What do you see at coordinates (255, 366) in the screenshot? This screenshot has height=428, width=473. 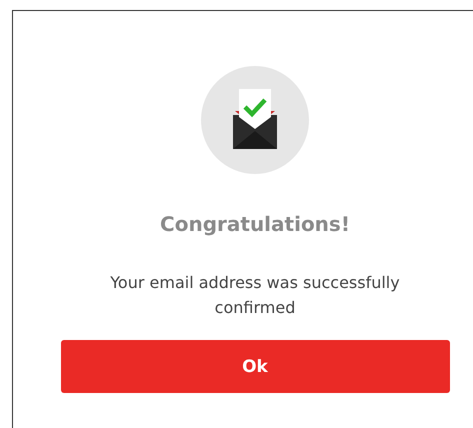 I see `ok-button: Ok` at bounding box center [255, 366].